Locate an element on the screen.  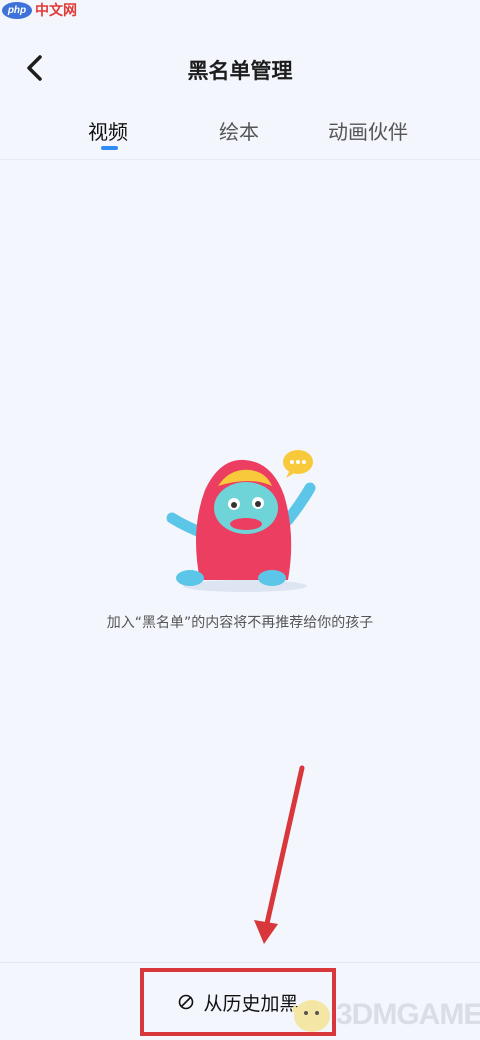
empty-state-message: 加入“黑名单”的内容将不再推荐给你的孩子 is located at coordinates (240, 623).